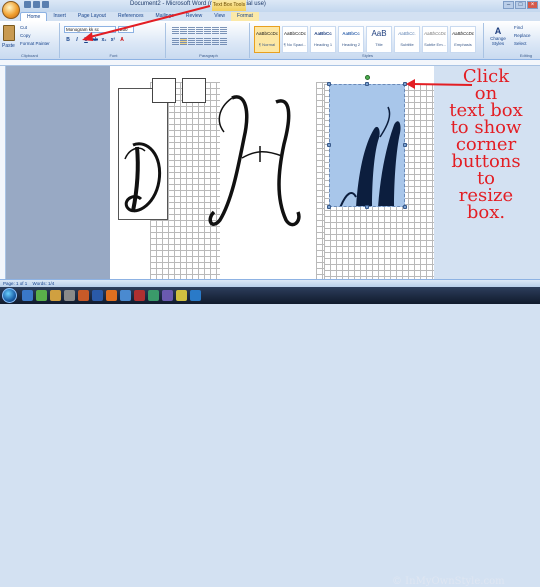  Describe the element at coordinates (43, 283) in the screenshot. I see `word-count: Words: 1/4` at that location.